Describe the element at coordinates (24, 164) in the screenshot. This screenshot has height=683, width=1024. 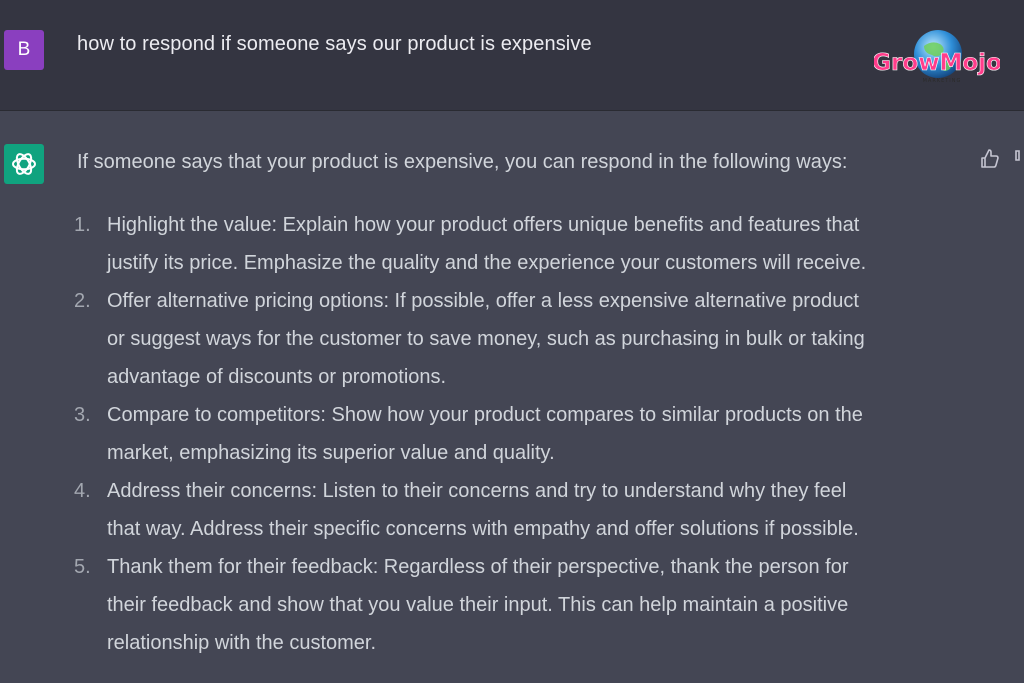
I see `openai-logo-icon` at that location.